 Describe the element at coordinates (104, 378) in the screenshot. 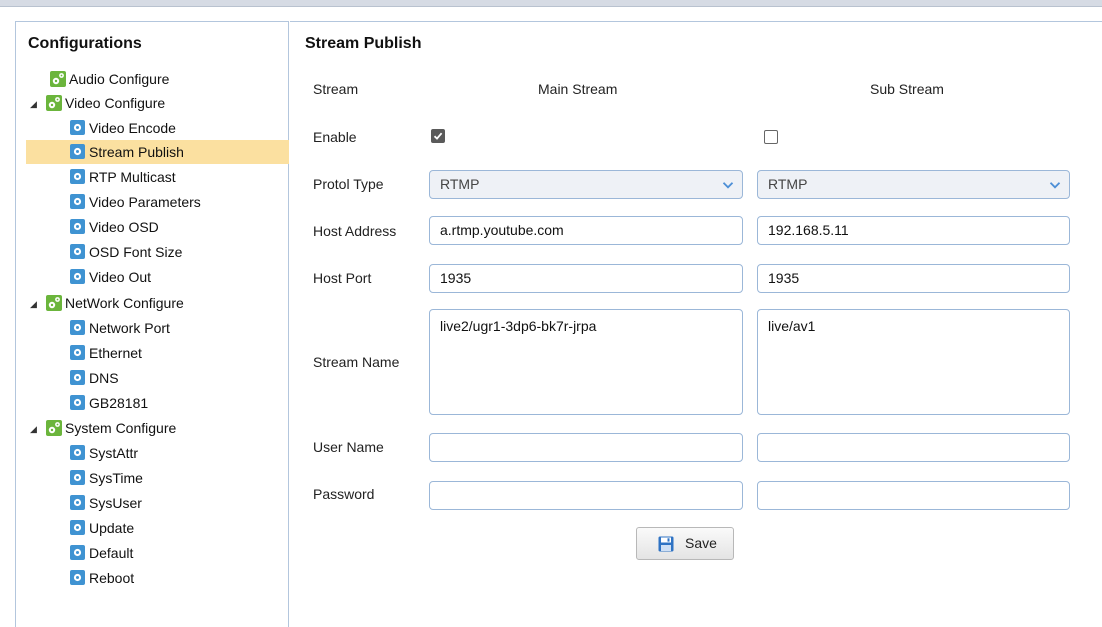

I see `sidebar-item-label: DNS` at that location.